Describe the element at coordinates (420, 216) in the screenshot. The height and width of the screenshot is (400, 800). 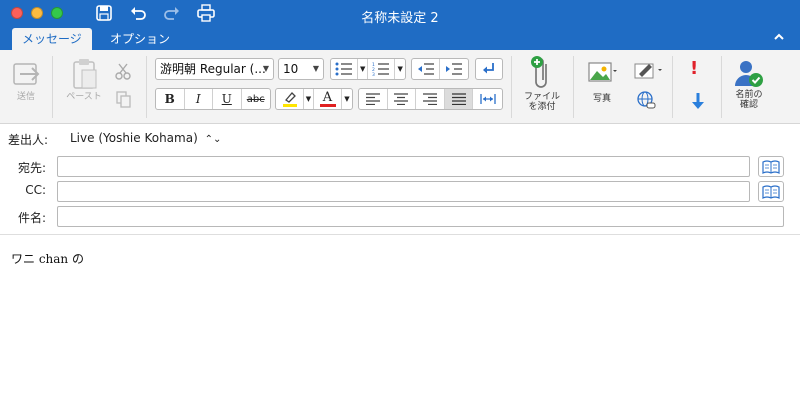
I see `subject-field` at that location.